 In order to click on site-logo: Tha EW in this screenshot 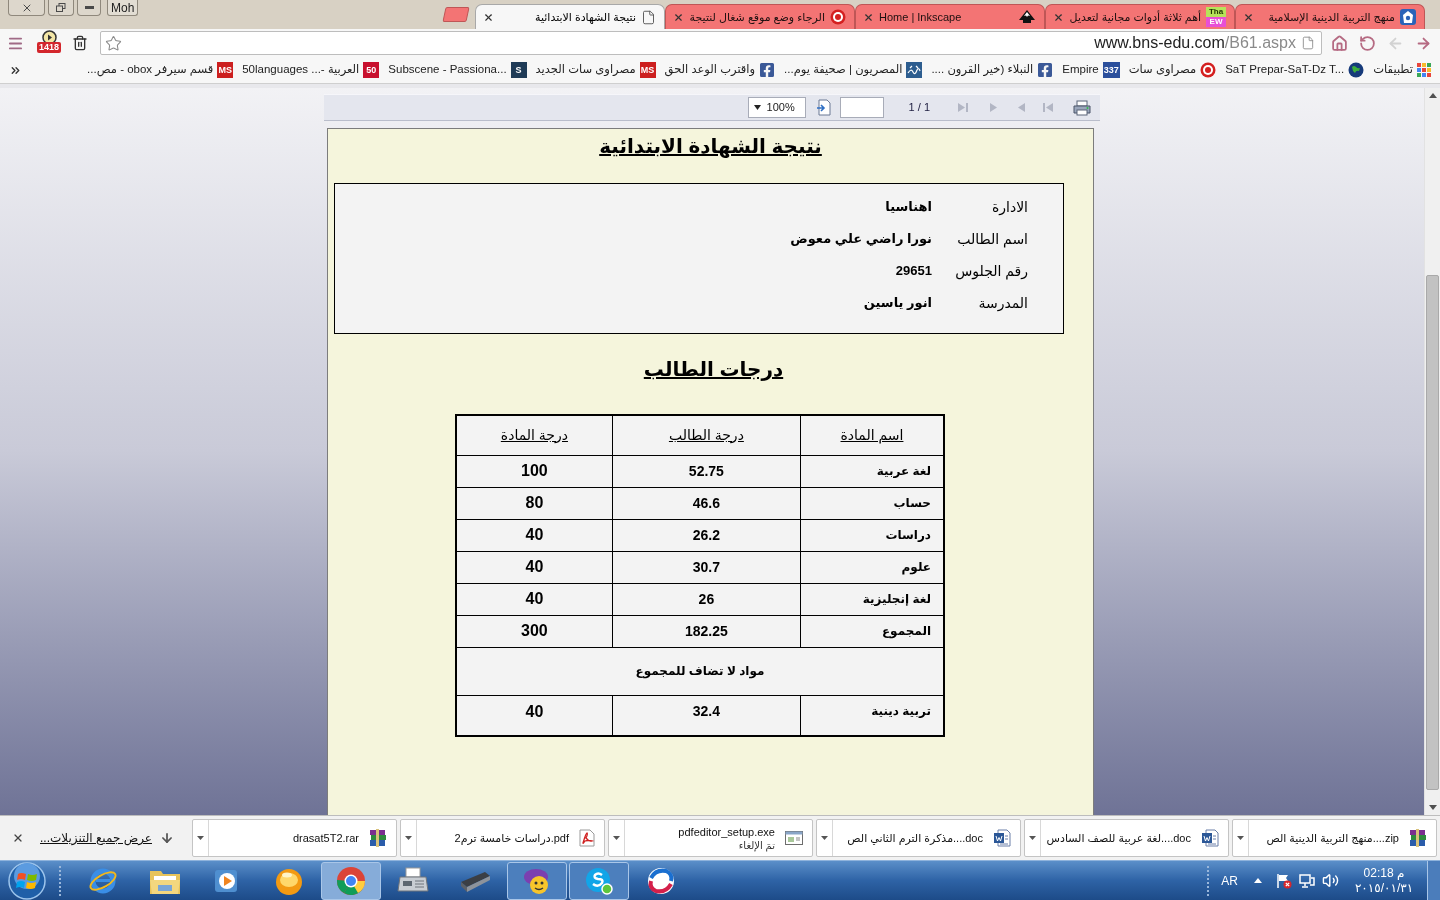, I will do `click(1216, 17)`.